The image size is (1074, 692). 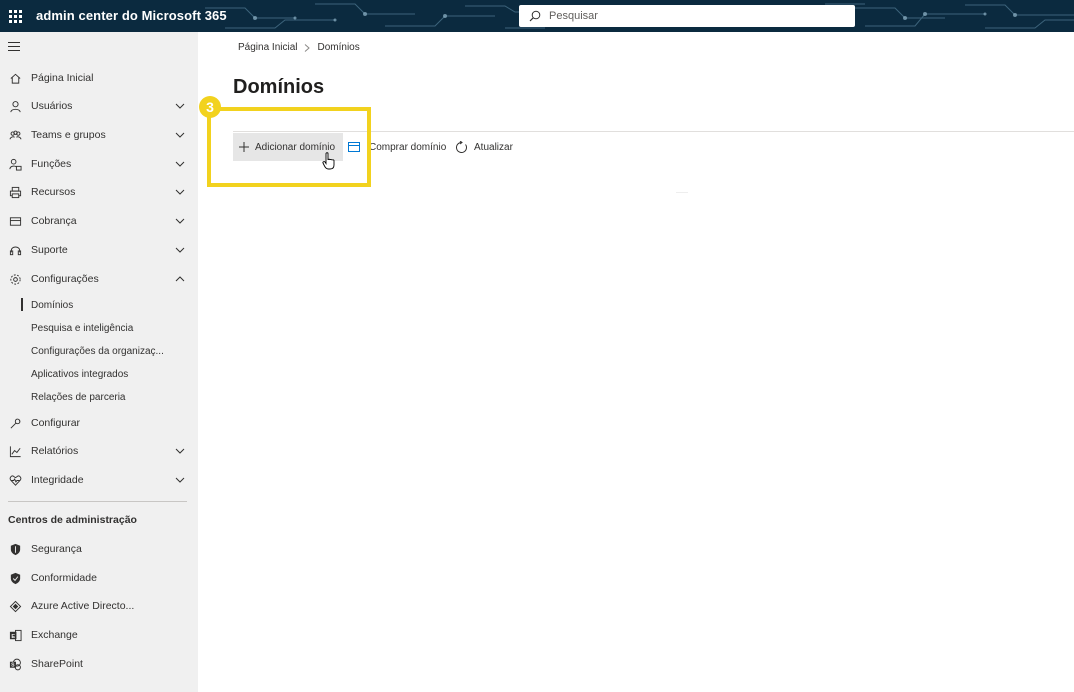 What do you see at coordinates (99, 549) in the screenshot?
I see `admin-center-security: Segurança` at bounding box center [99, 549].